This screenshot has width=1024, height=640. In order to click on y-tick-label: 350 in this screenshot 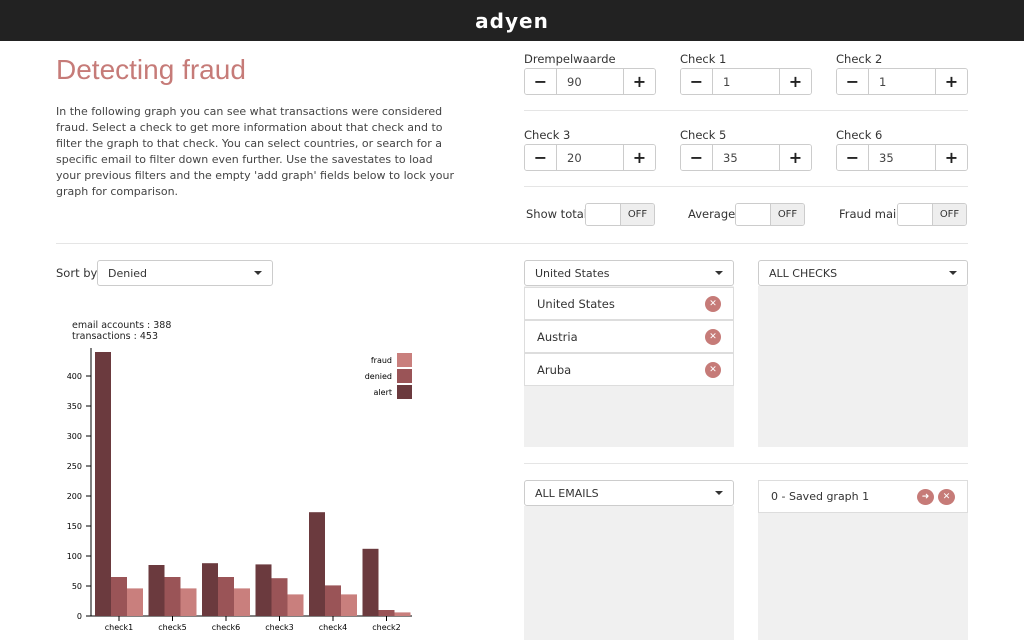, I will do `click(74, 406)`.